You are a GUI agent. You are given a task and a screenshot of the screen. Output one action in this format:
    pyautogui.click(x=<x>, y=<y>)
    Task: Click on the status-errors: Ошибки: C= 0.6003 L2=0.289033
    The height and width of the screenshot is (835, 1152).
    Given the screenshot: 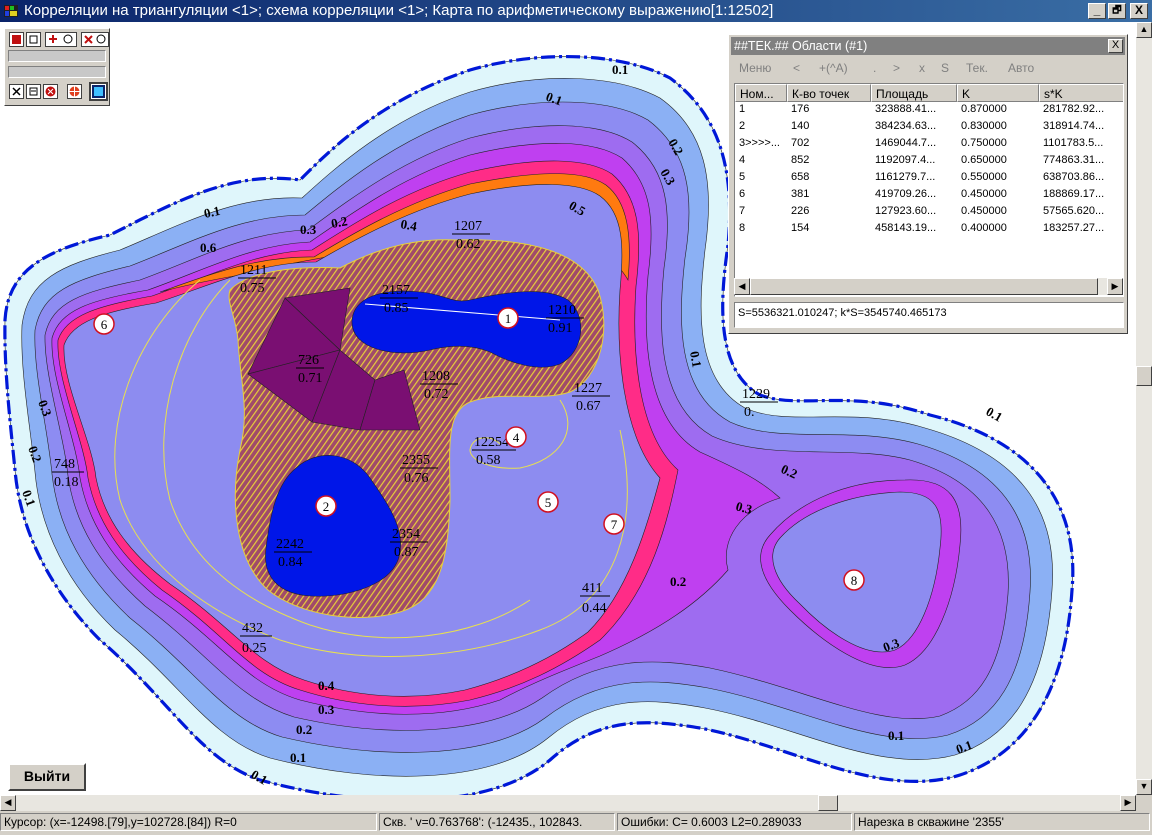 What is the action you would take?
    pyautogui.click(x=734, y=822)
    